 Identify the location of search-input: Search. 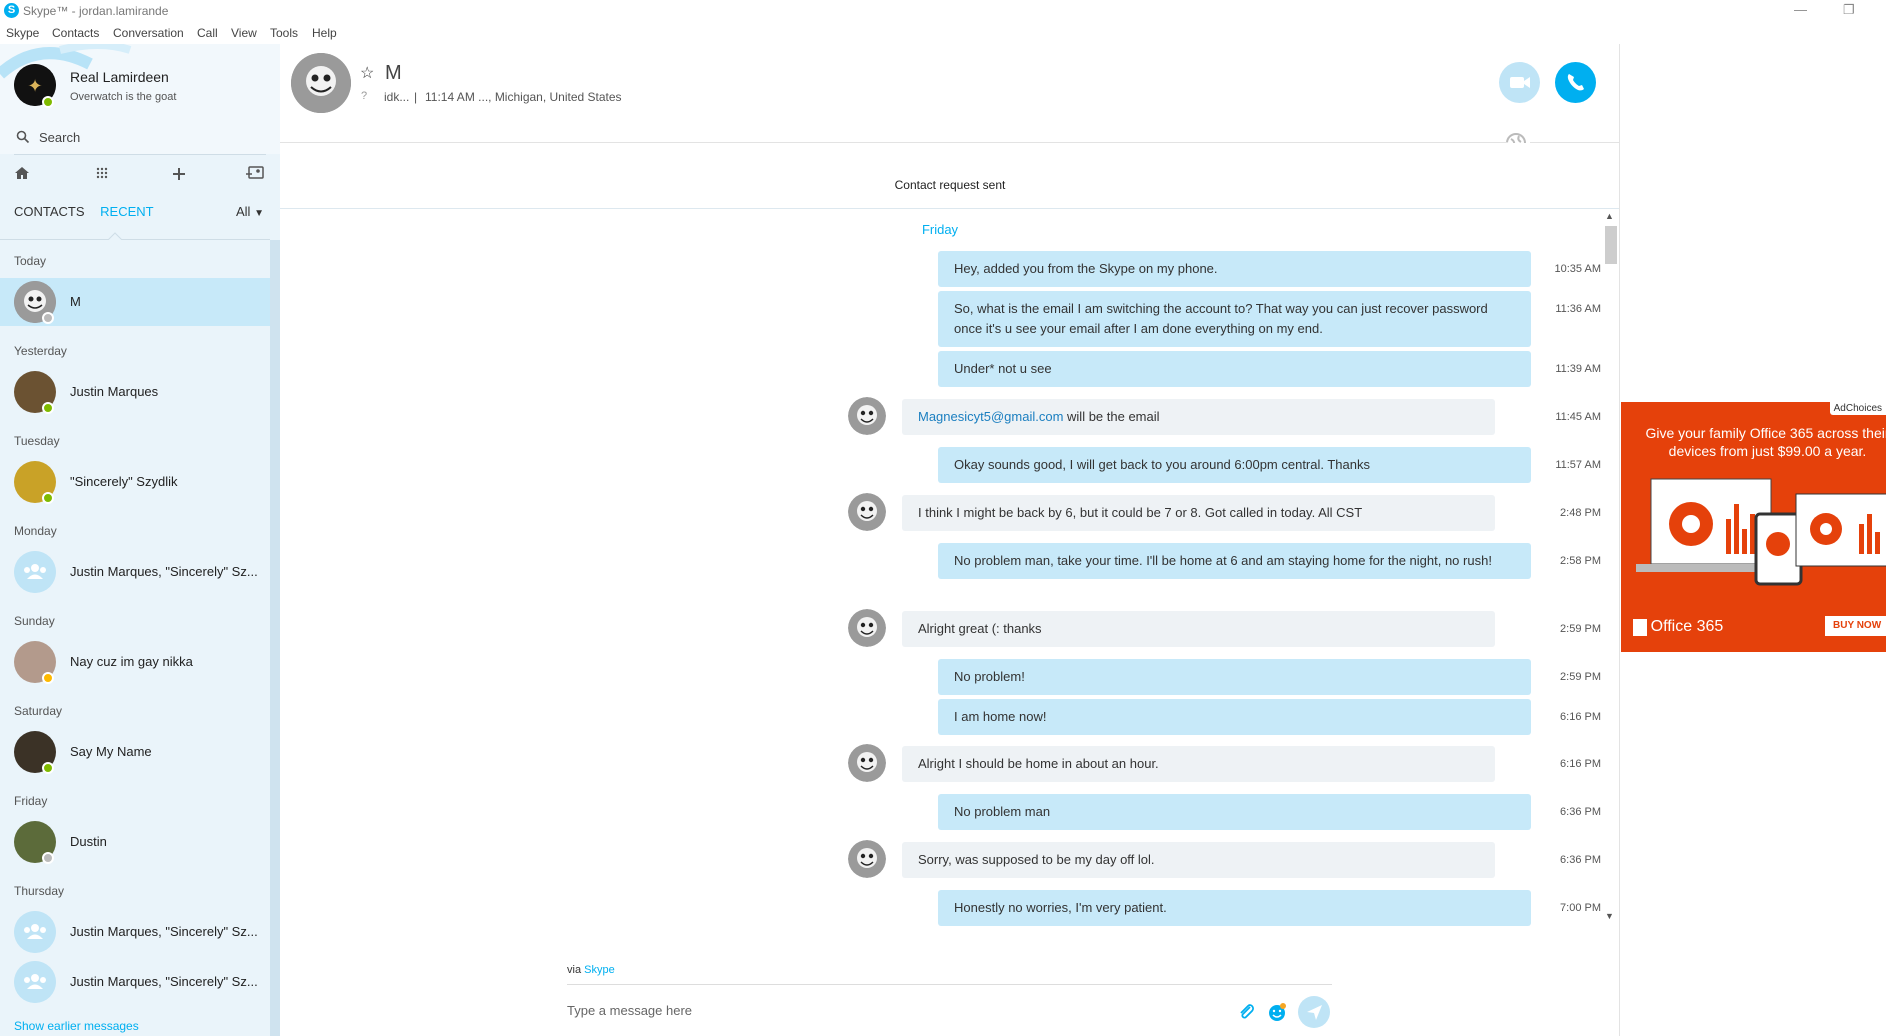
(59, 137).